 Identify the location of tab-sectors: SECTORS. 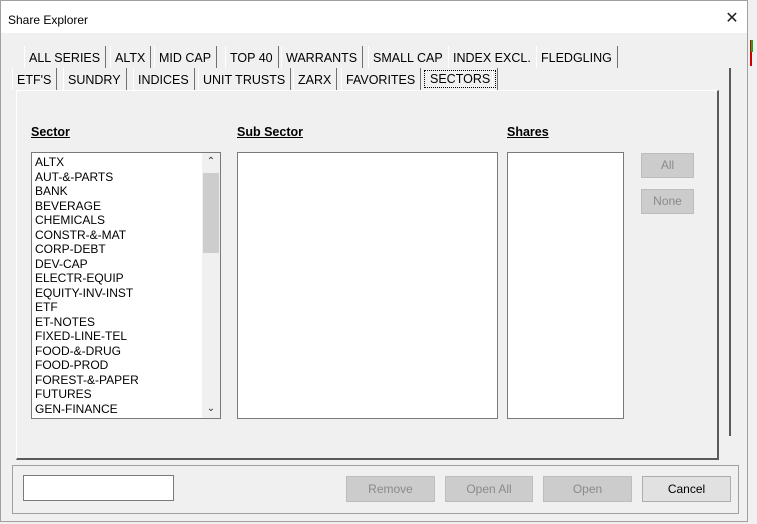
(460, 79).